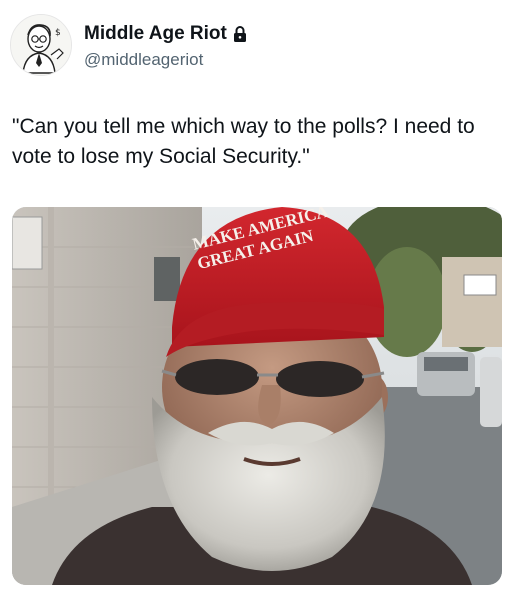 This screenshot has width=514, height=600. I want to click on cartoon-man-avatar-icon: $, so click(41, 45).